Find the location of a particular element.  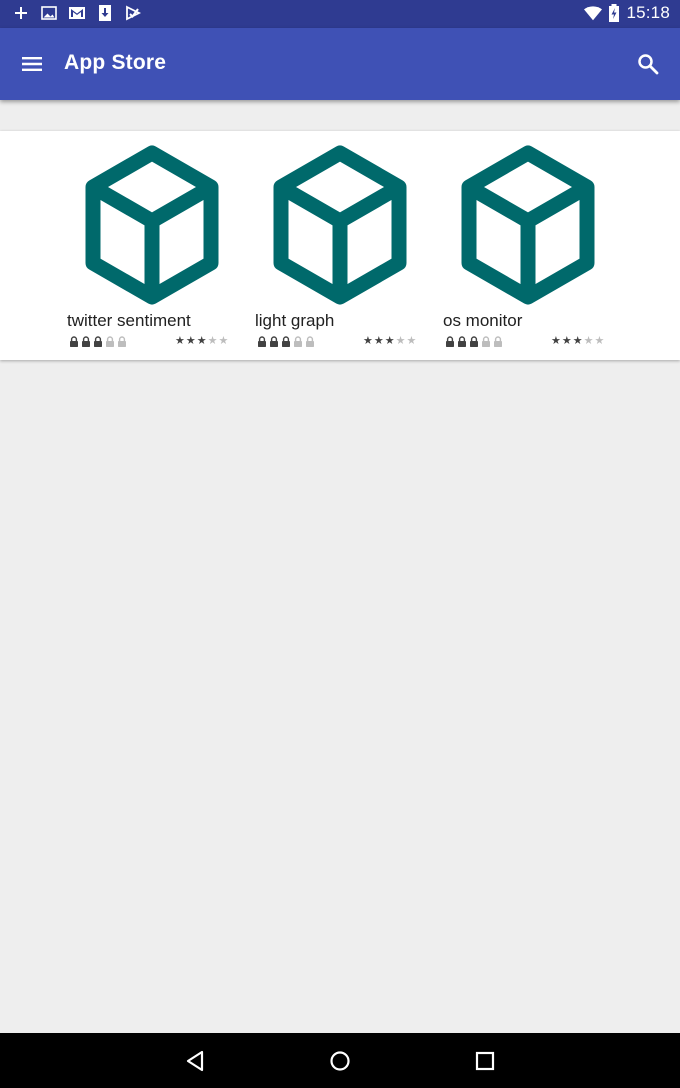

battery-charging-icon is located at coordinates (614, 13).